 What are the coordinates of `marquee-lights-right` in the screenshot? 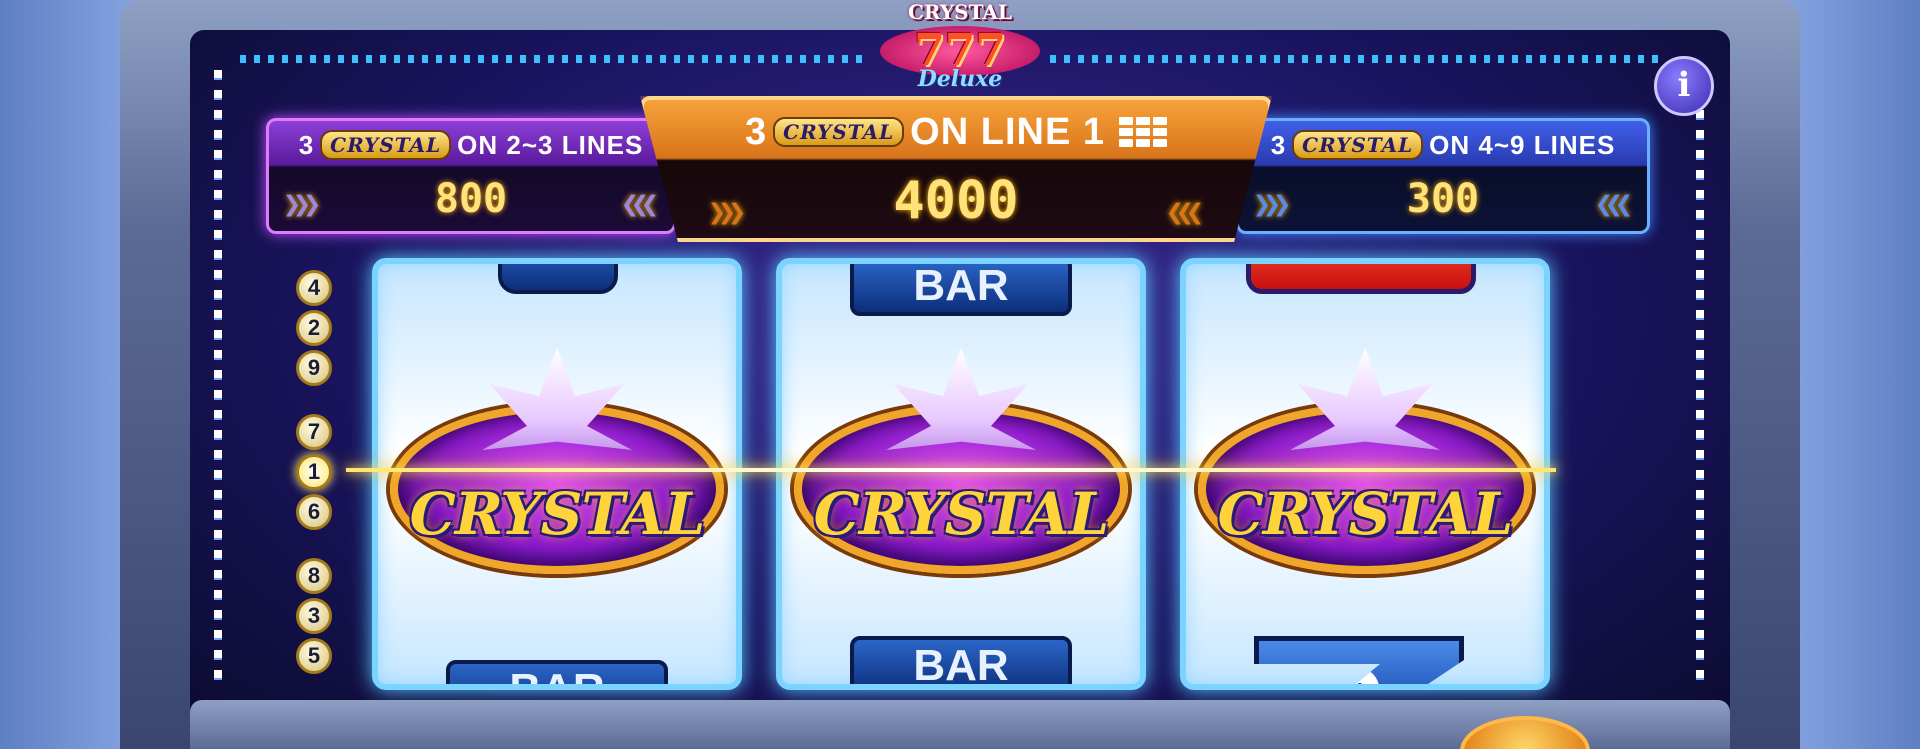 It's located at (1355, 59).